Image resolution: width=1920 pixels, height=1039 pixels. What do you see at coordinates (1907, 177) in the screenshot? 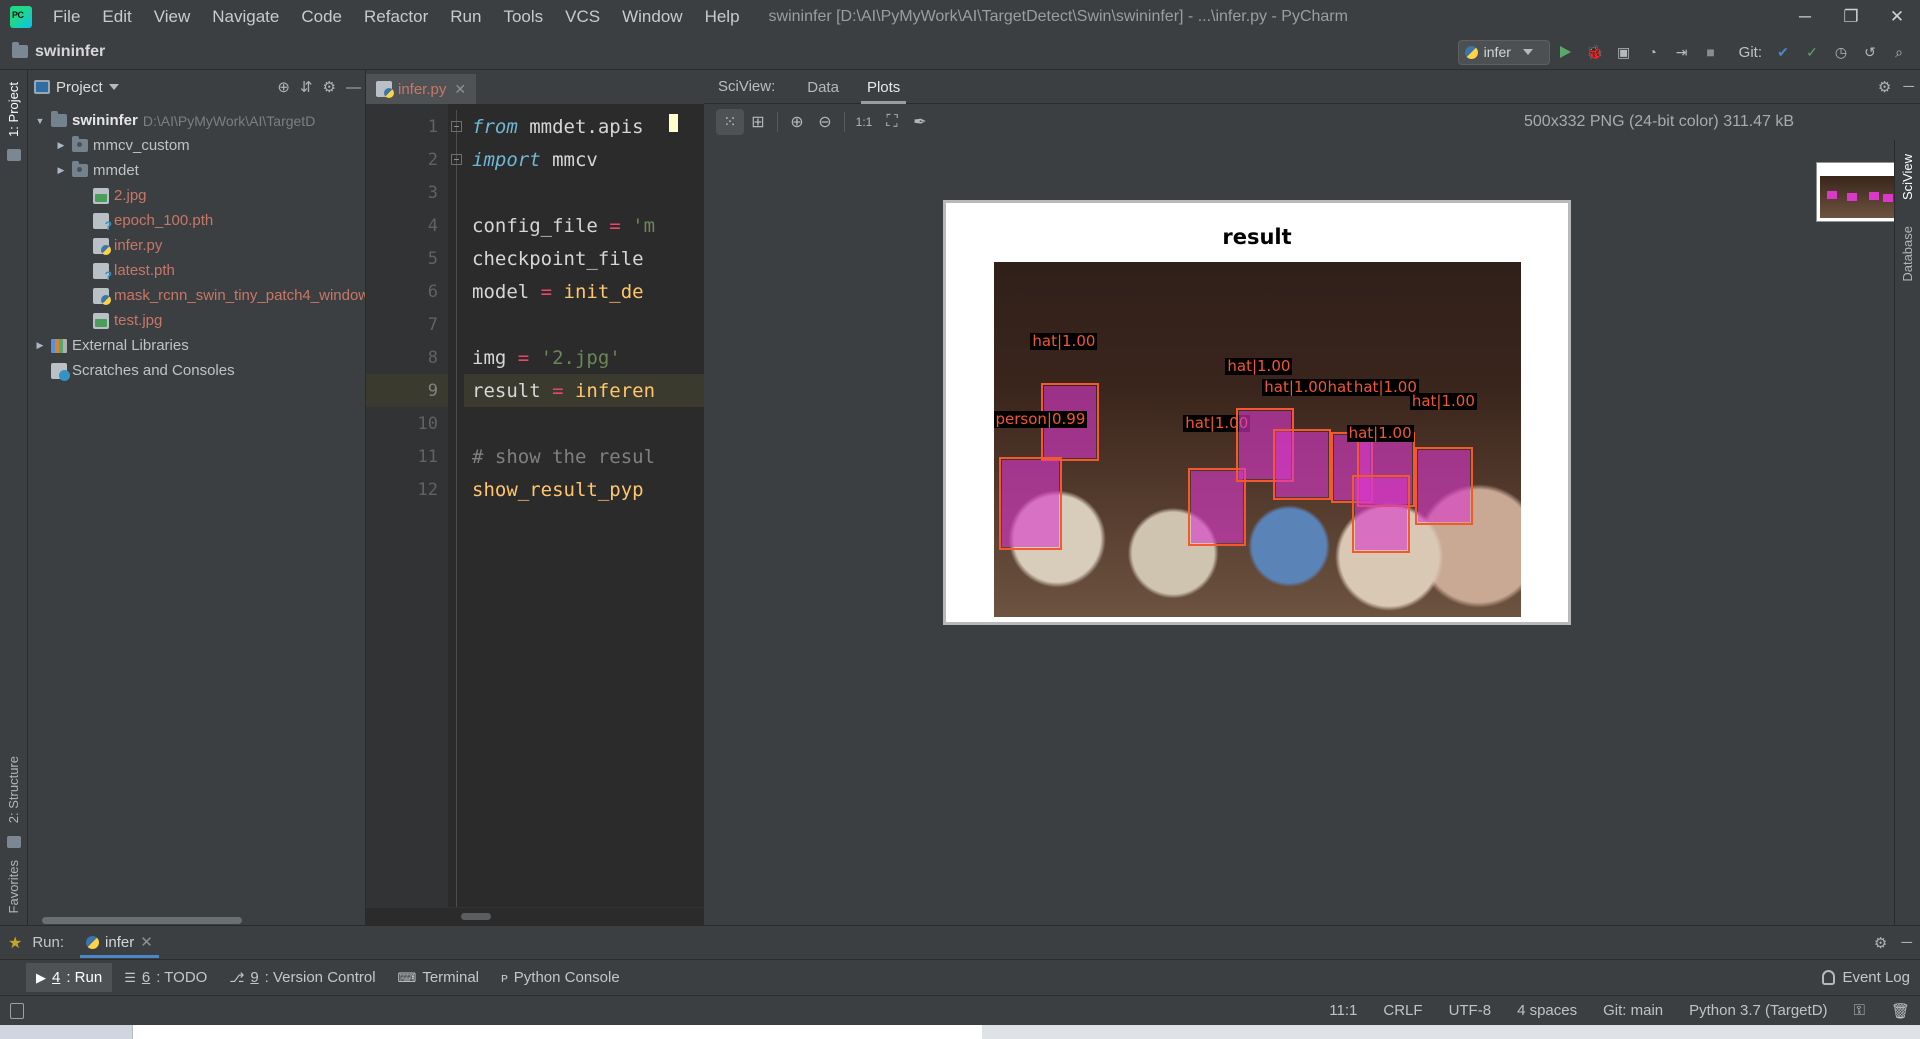
I see `sidebar-tab-sciview: SciView` at bounding box center [1907, 177].